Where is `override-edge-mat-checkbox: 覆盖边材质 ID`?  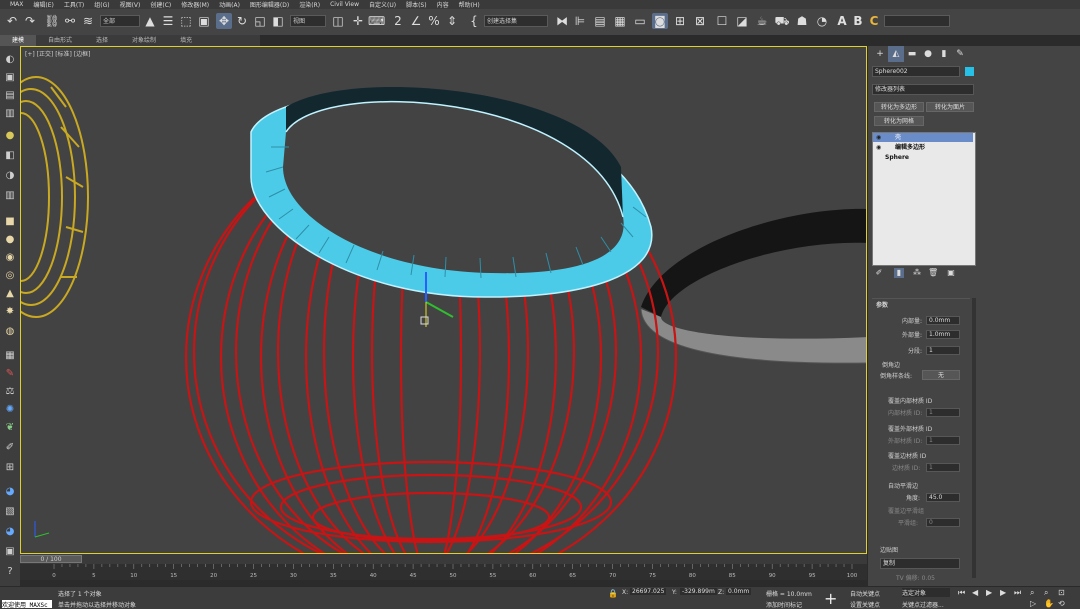
override-edge-mat-checkbox: 覆盖边材质 ID is located at coordinates (907, 455).